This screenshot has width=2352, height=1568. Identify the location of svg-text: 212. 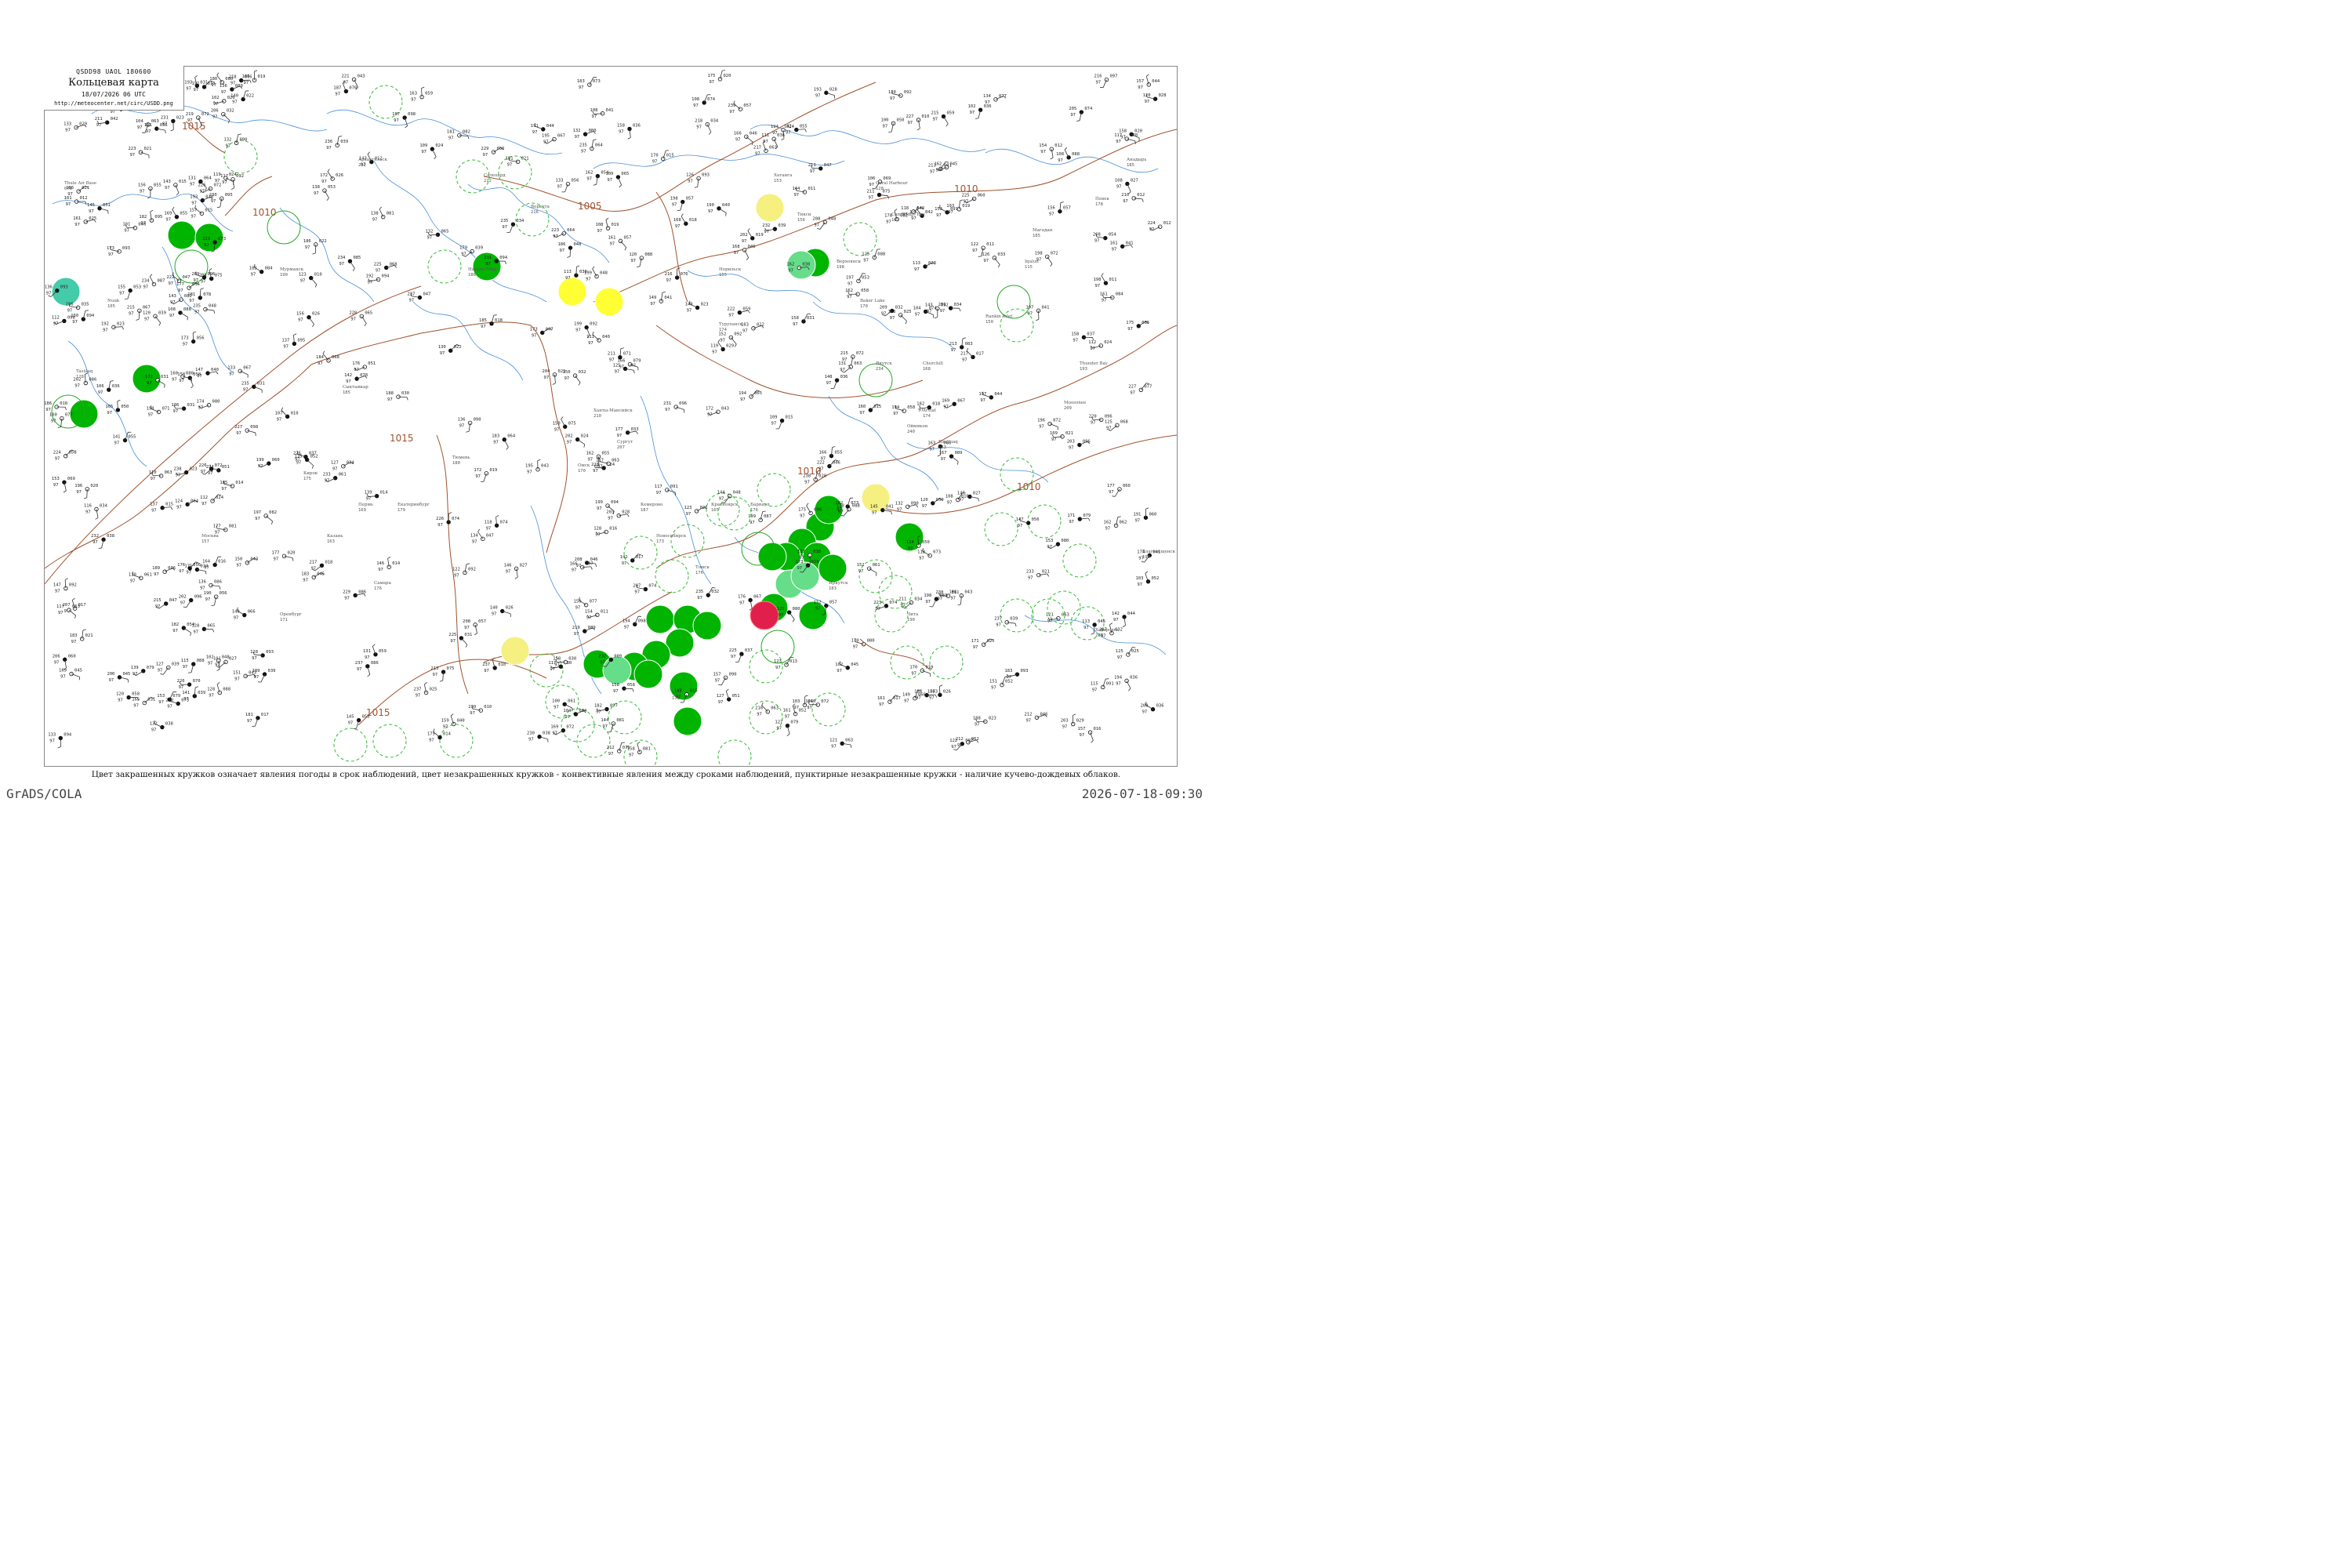
(1028, 714).